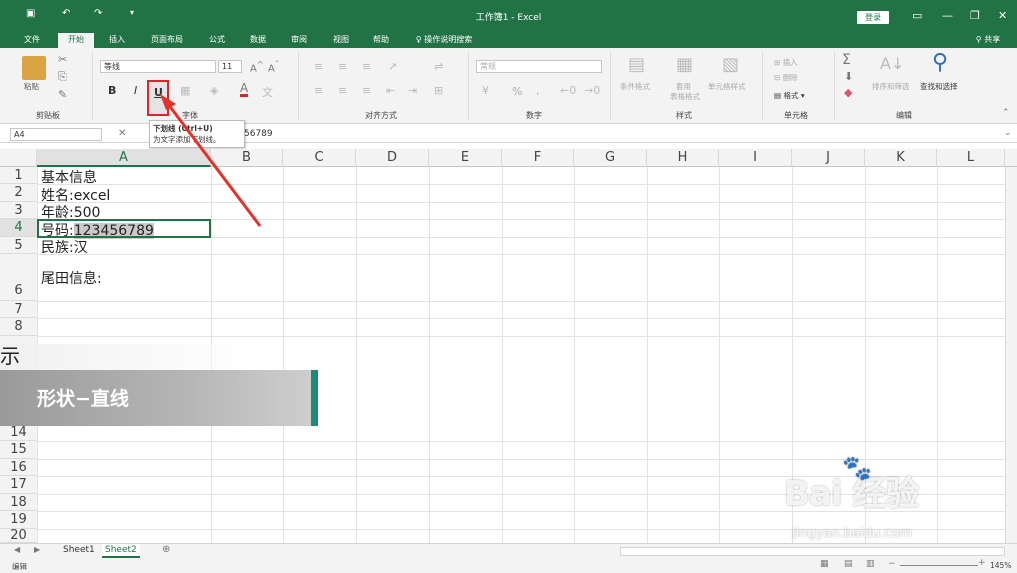 This screenshot has width=1017, height=573. I want to click on find-select-icon: ⚲, so click(940, 62).